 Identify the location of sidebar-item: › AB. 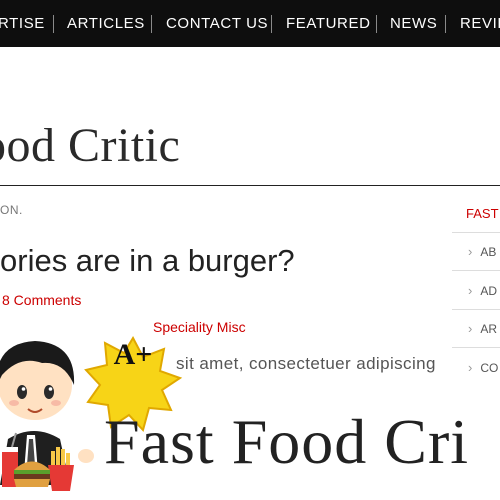
(482, 251).